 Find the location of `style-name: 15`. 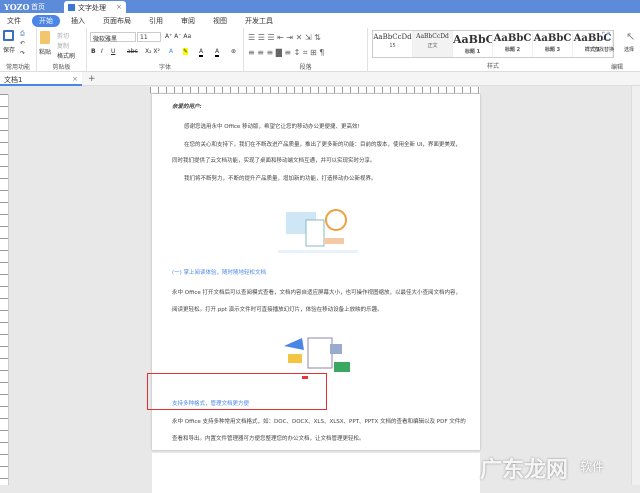

style-name: 15 is located at coordinates (392, 46).